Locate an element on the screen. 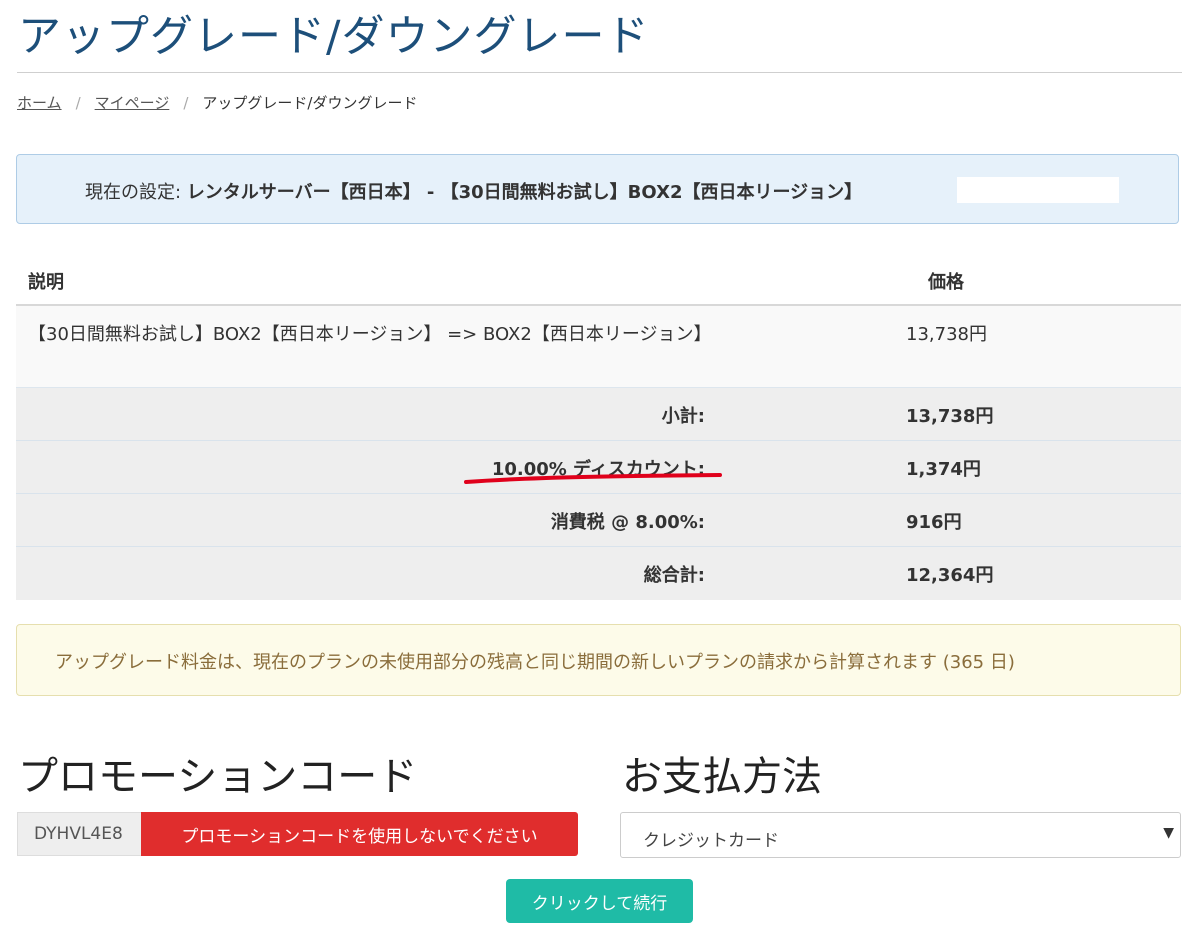  table-header-row: 説明 価格 is located at coordinates (598, 279).